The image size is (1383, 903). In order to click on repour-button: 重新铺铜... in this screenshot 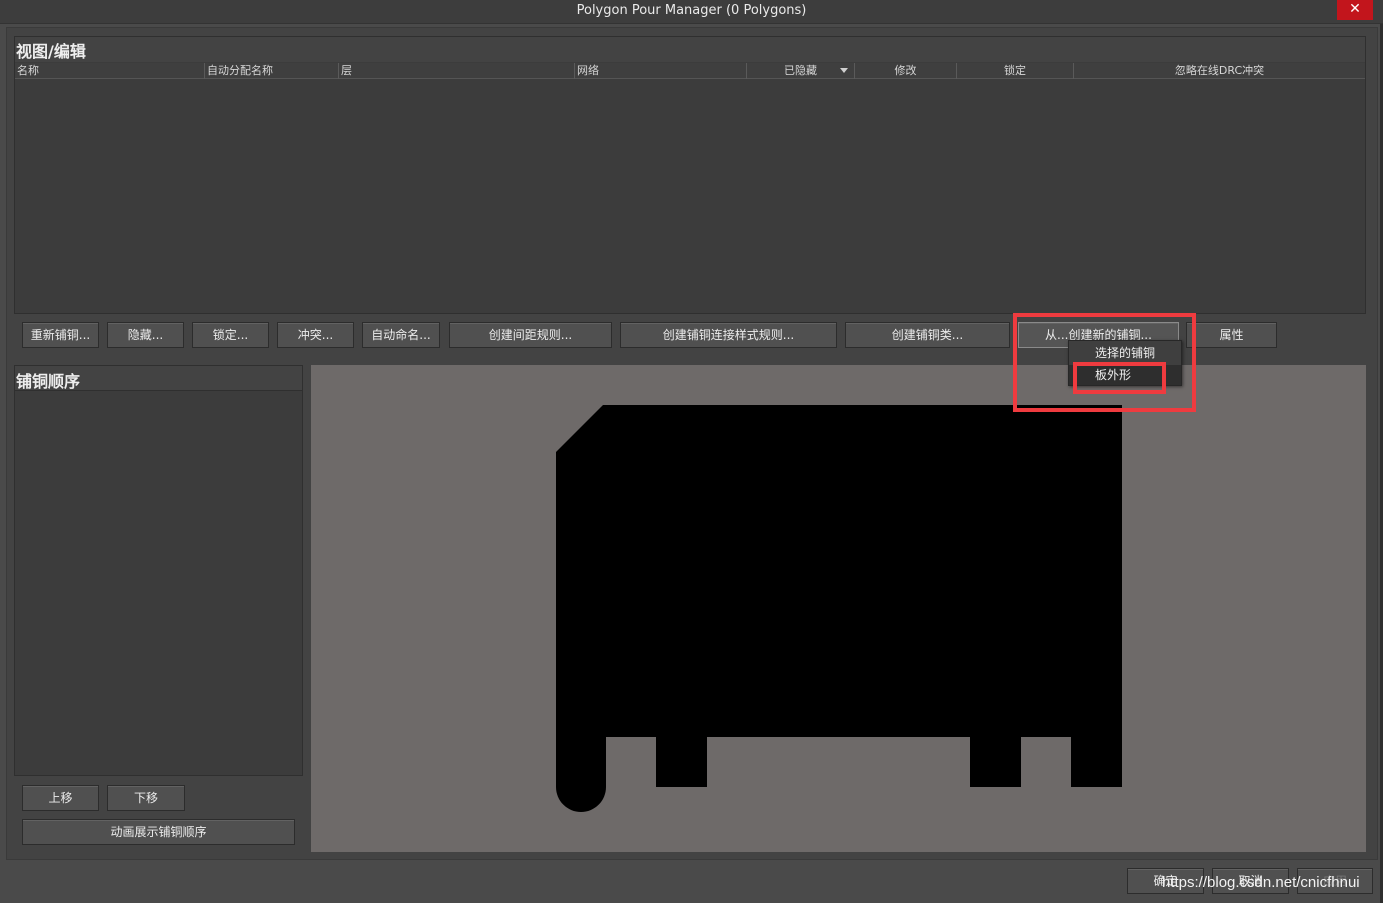, I will do `click(60, 335)`.